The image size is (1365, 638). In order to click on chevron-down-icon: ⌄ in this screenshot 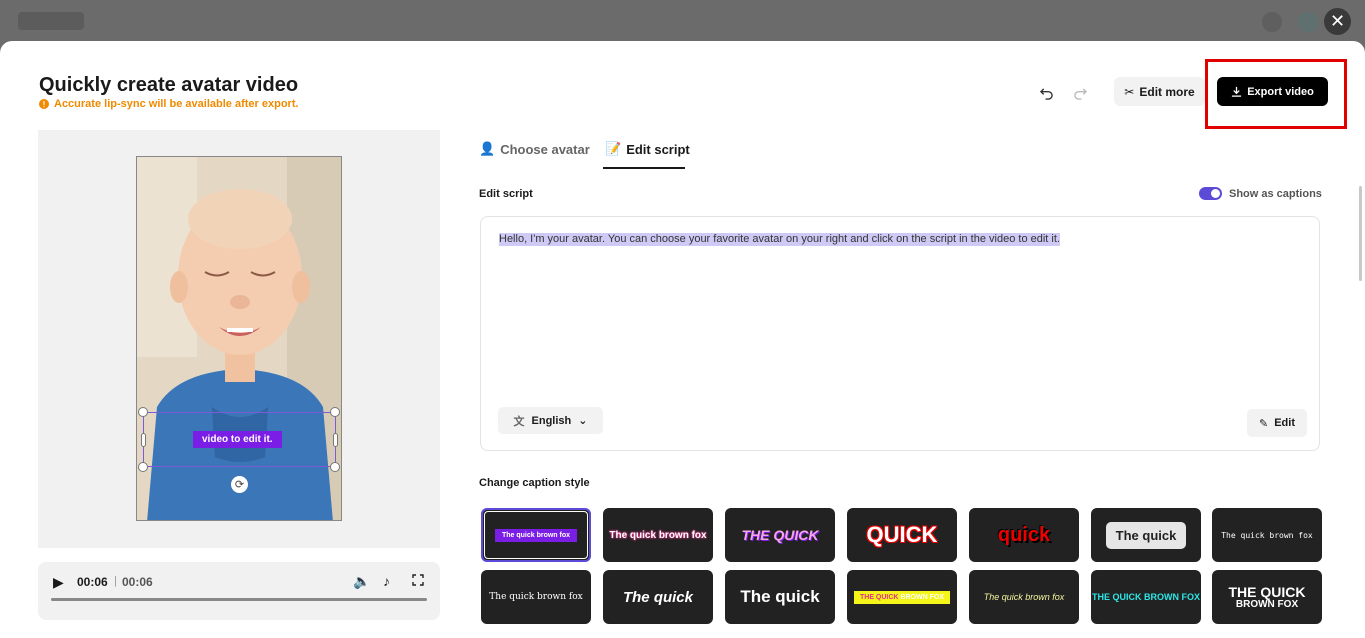, I will do `click(583, 421)`.